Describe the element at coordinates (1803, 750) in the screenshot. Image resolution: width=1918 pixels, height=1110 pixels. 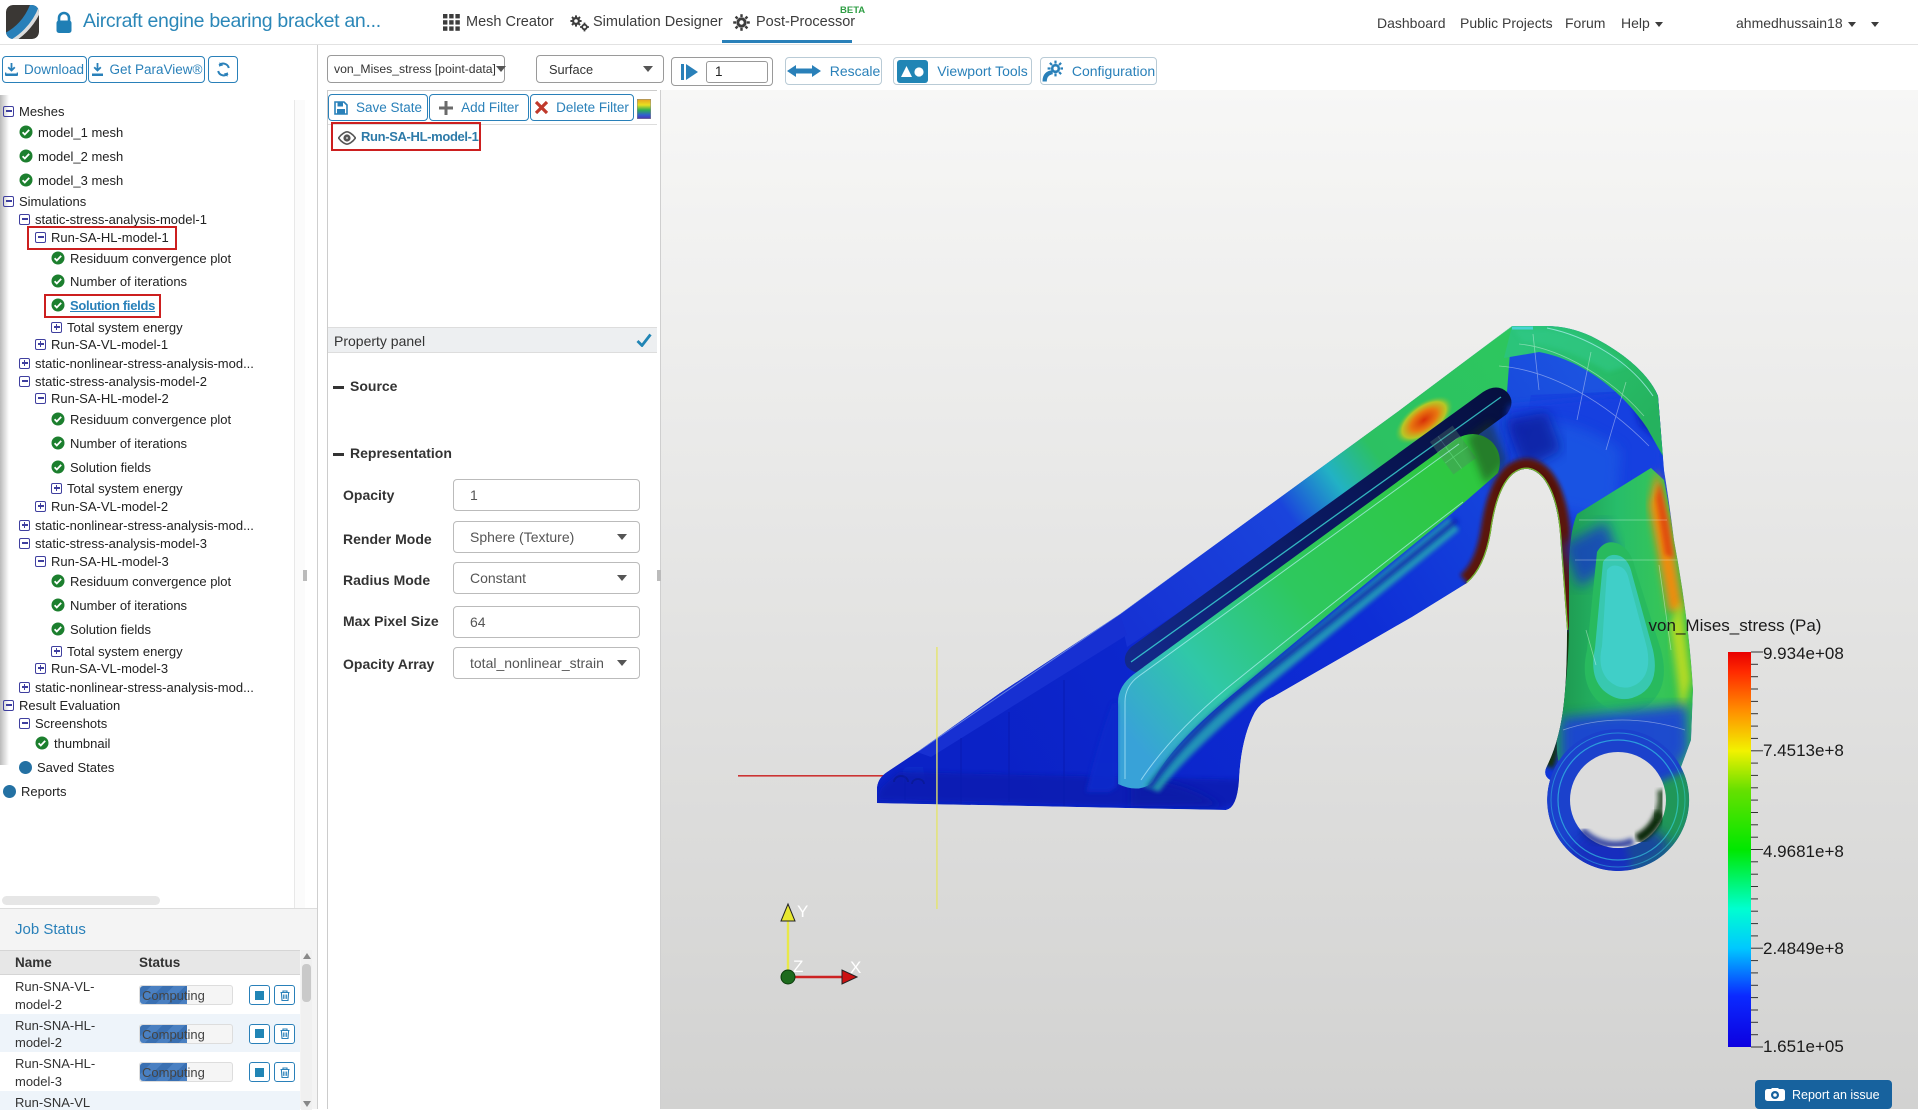
I see `svg-text: 7.4513e+8` at that location.